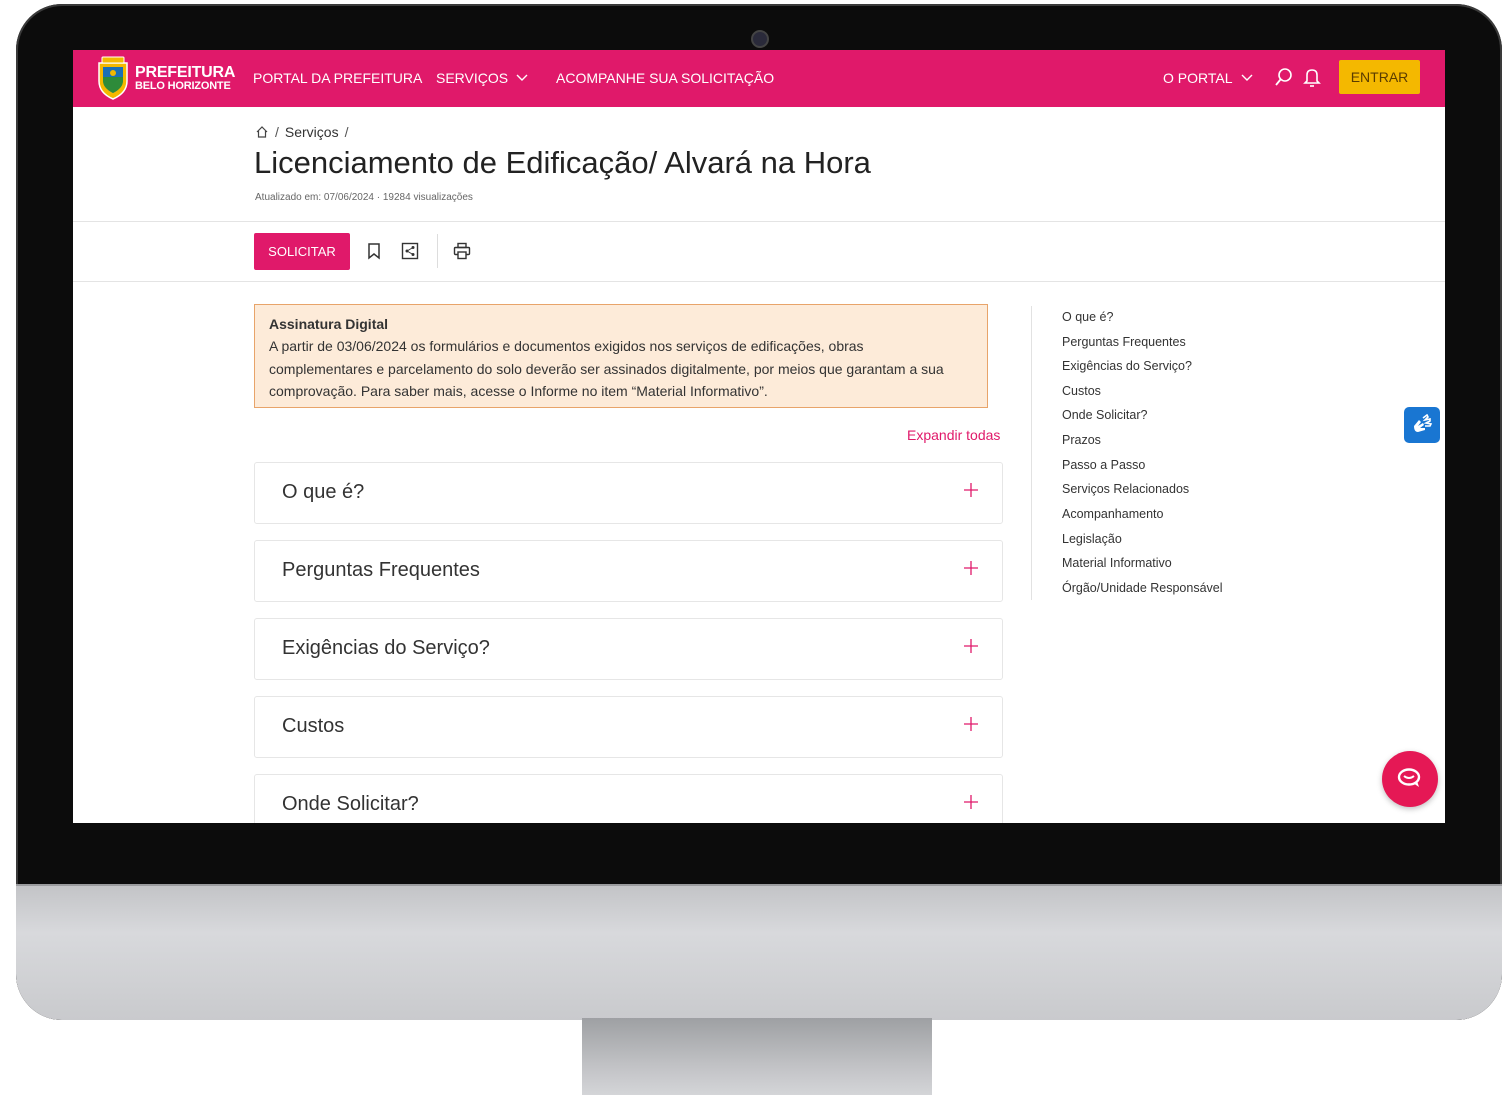 This screenshot has width=1504, height=1095. What do you see at coordinates (437, 251) in the screenshot?
I see `toolbar-separator` at bounding box center [437, 251].